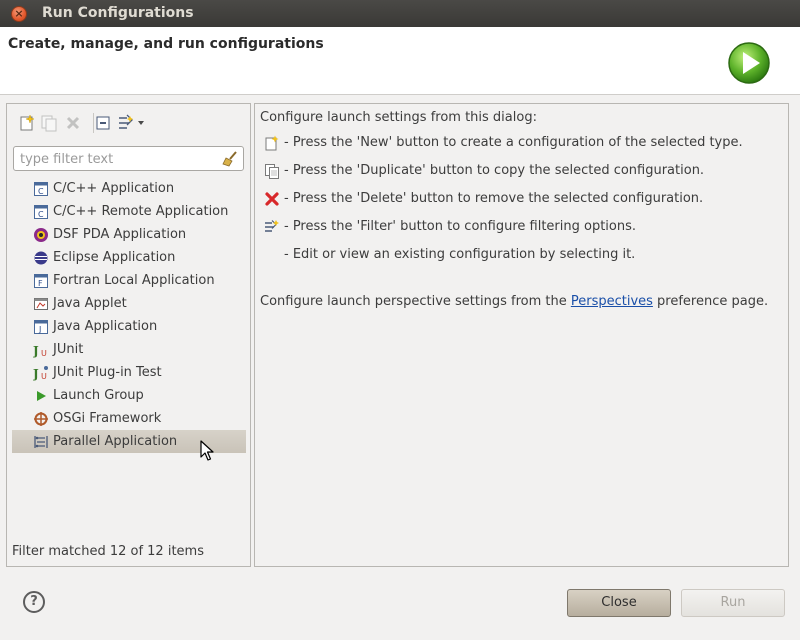 The width and height of the screenshot is (800, 640). What do you see at coordinates (230, 159) in the screenshot?
I see `clear-filter-icon` at bounding box center [230, 159].